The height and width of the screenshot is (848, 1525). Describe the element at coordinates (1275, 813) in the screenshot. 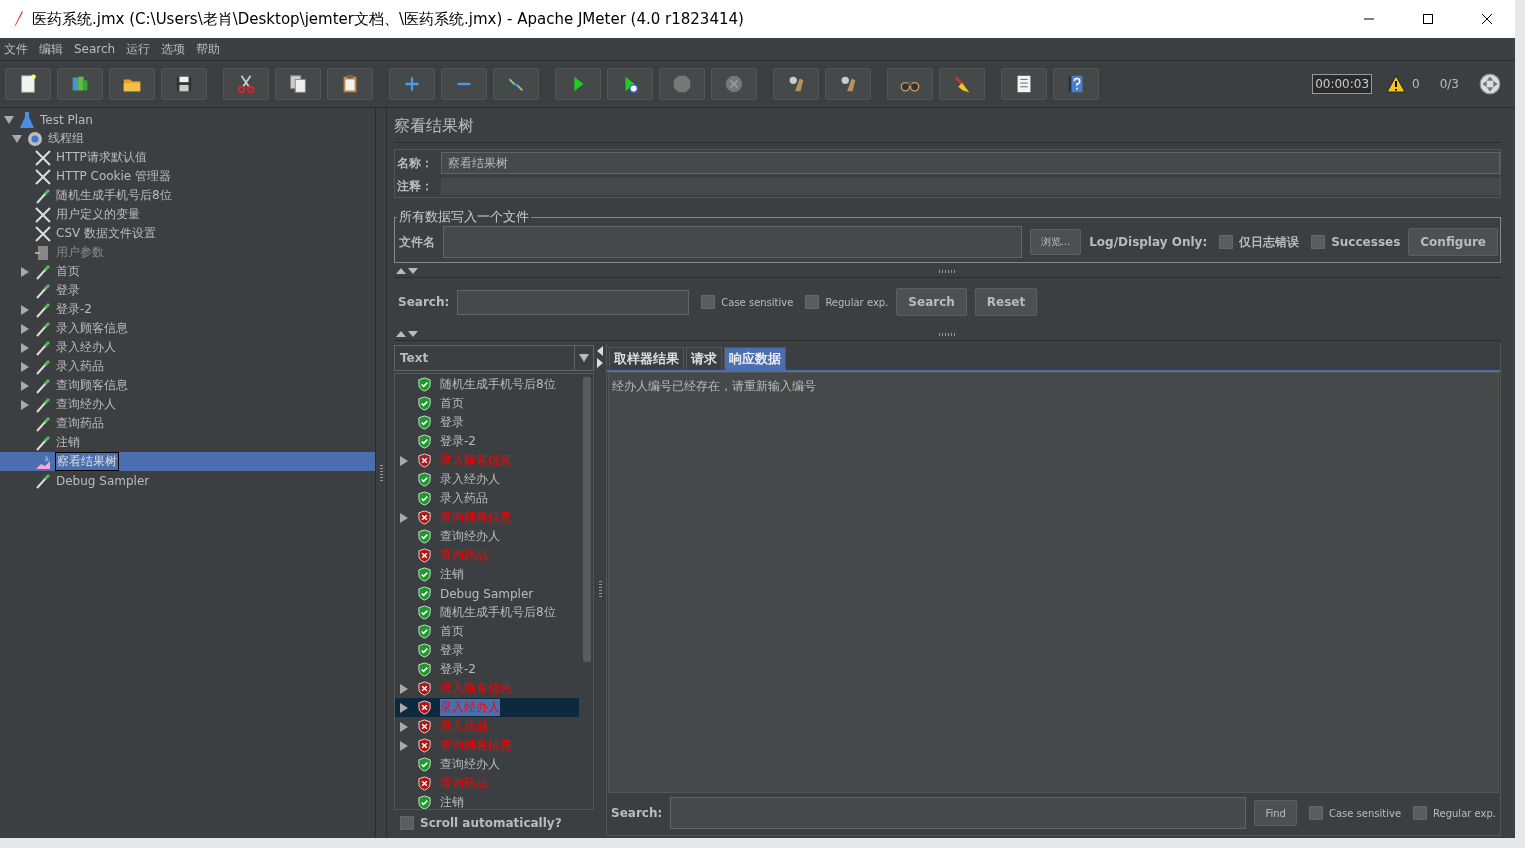

I see `find-button: Find` at that location.